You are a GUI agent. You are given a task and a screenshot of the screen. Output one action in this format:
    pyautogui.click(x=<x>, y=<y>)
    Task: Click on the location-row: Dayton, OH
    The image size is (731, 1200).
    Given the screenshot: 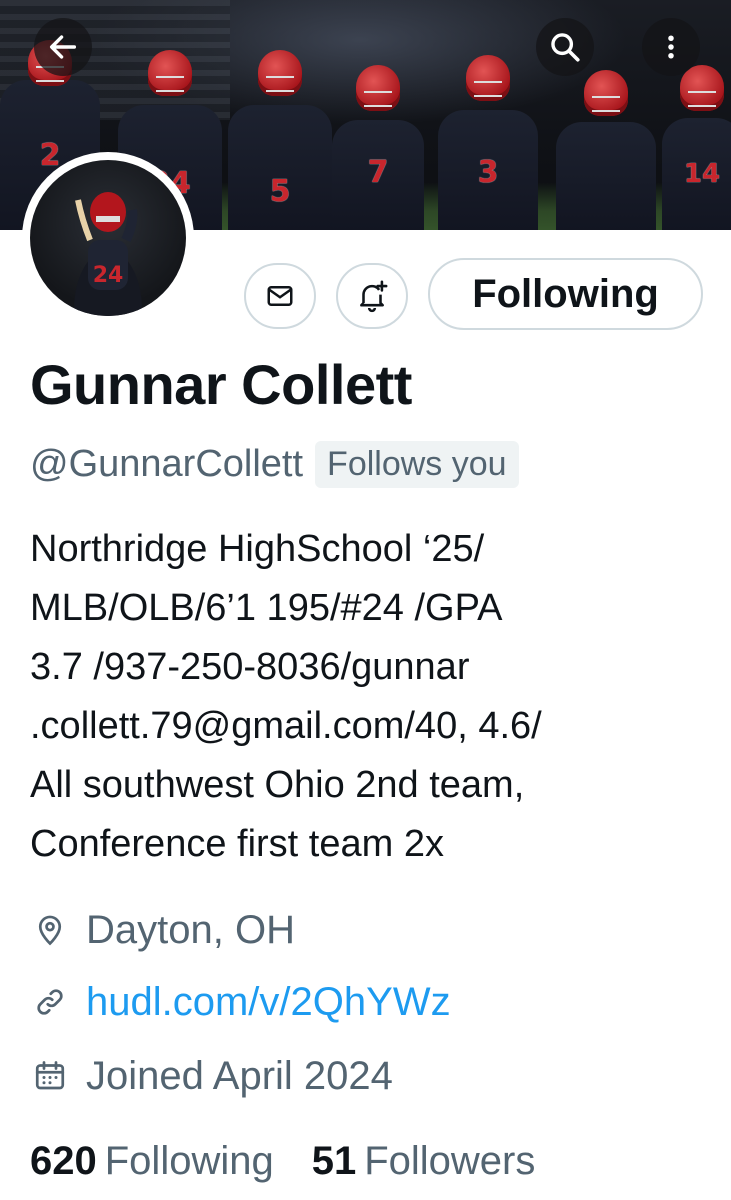 What is the action you would take?
    pyautogui.click(x=162, y=930)
    